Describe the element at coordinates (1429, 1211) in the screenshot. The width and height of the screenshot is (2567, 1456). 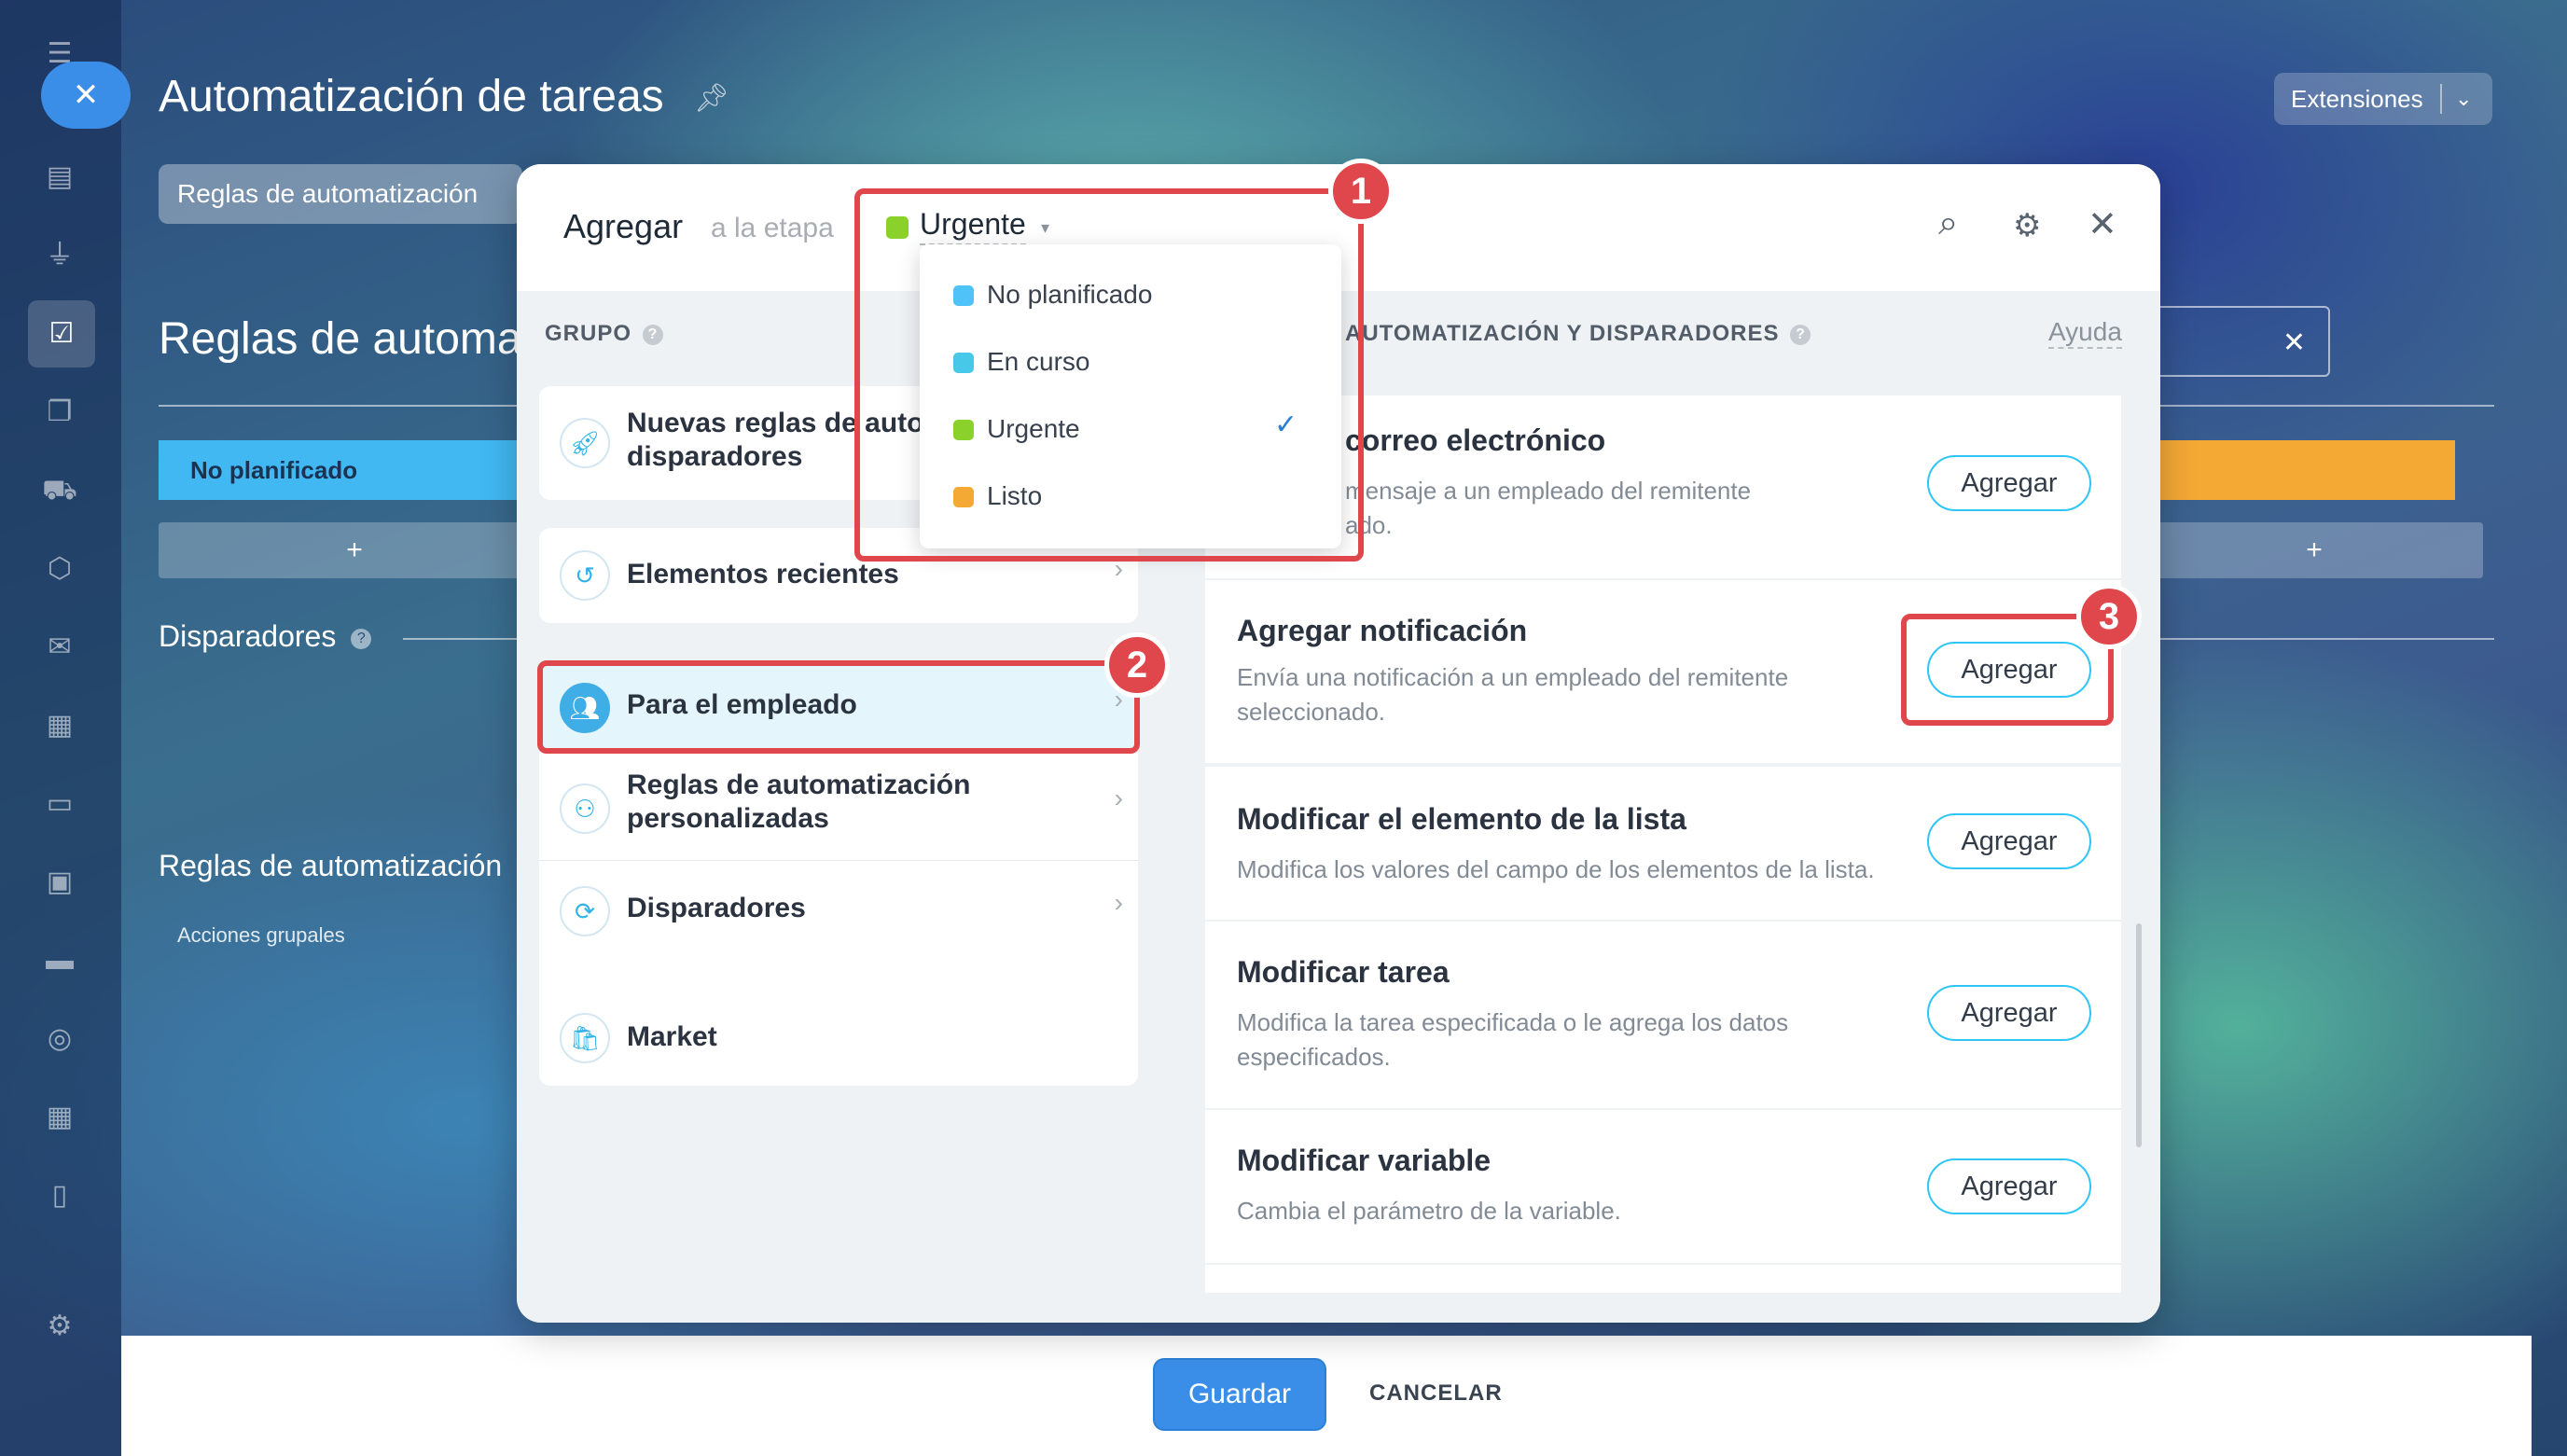
I see `action-description: Cambia el parámetro de la variable.` at that location.